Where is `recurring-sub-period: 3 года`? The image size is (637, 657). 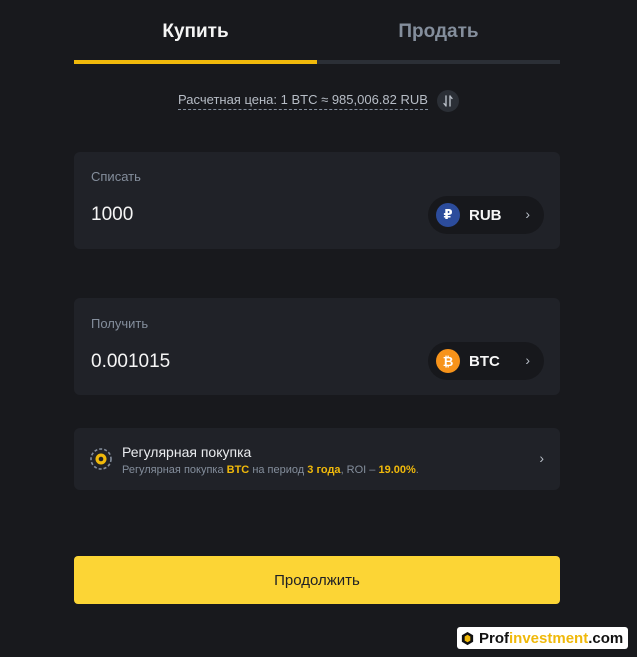 recurring-sub-period: 3 года is located at coordinates (324, 470).